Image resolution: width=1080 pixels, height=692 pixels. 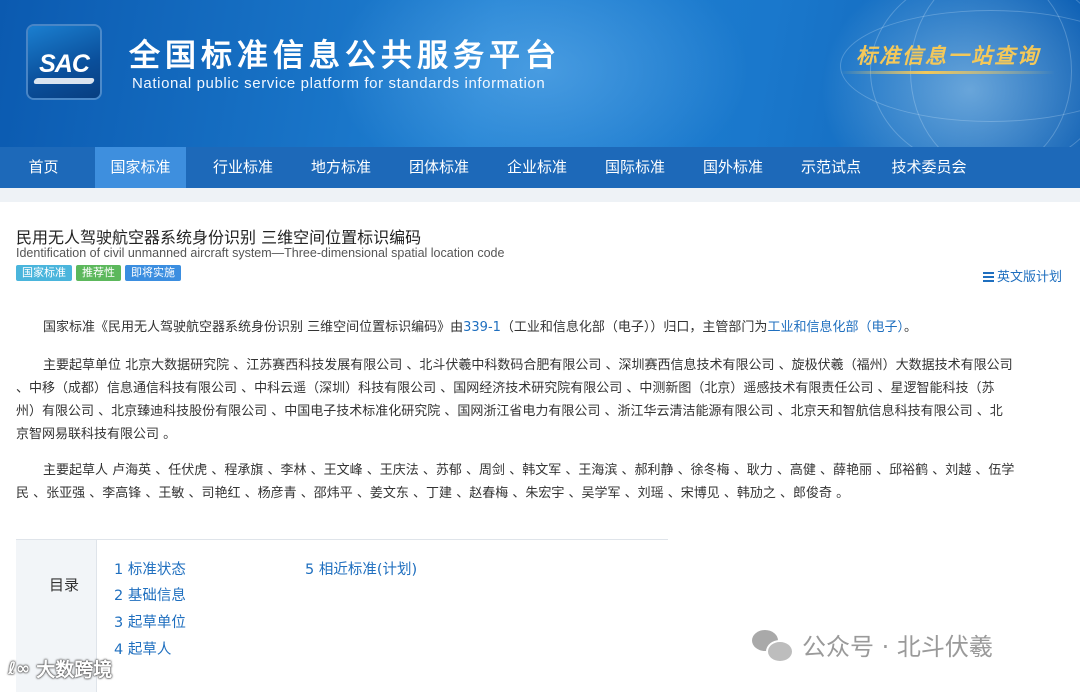 What do you see at coordinates (43, 167) in the screenshot?
I see `nav-item-home: 首页` at bounding box center [43, 167].